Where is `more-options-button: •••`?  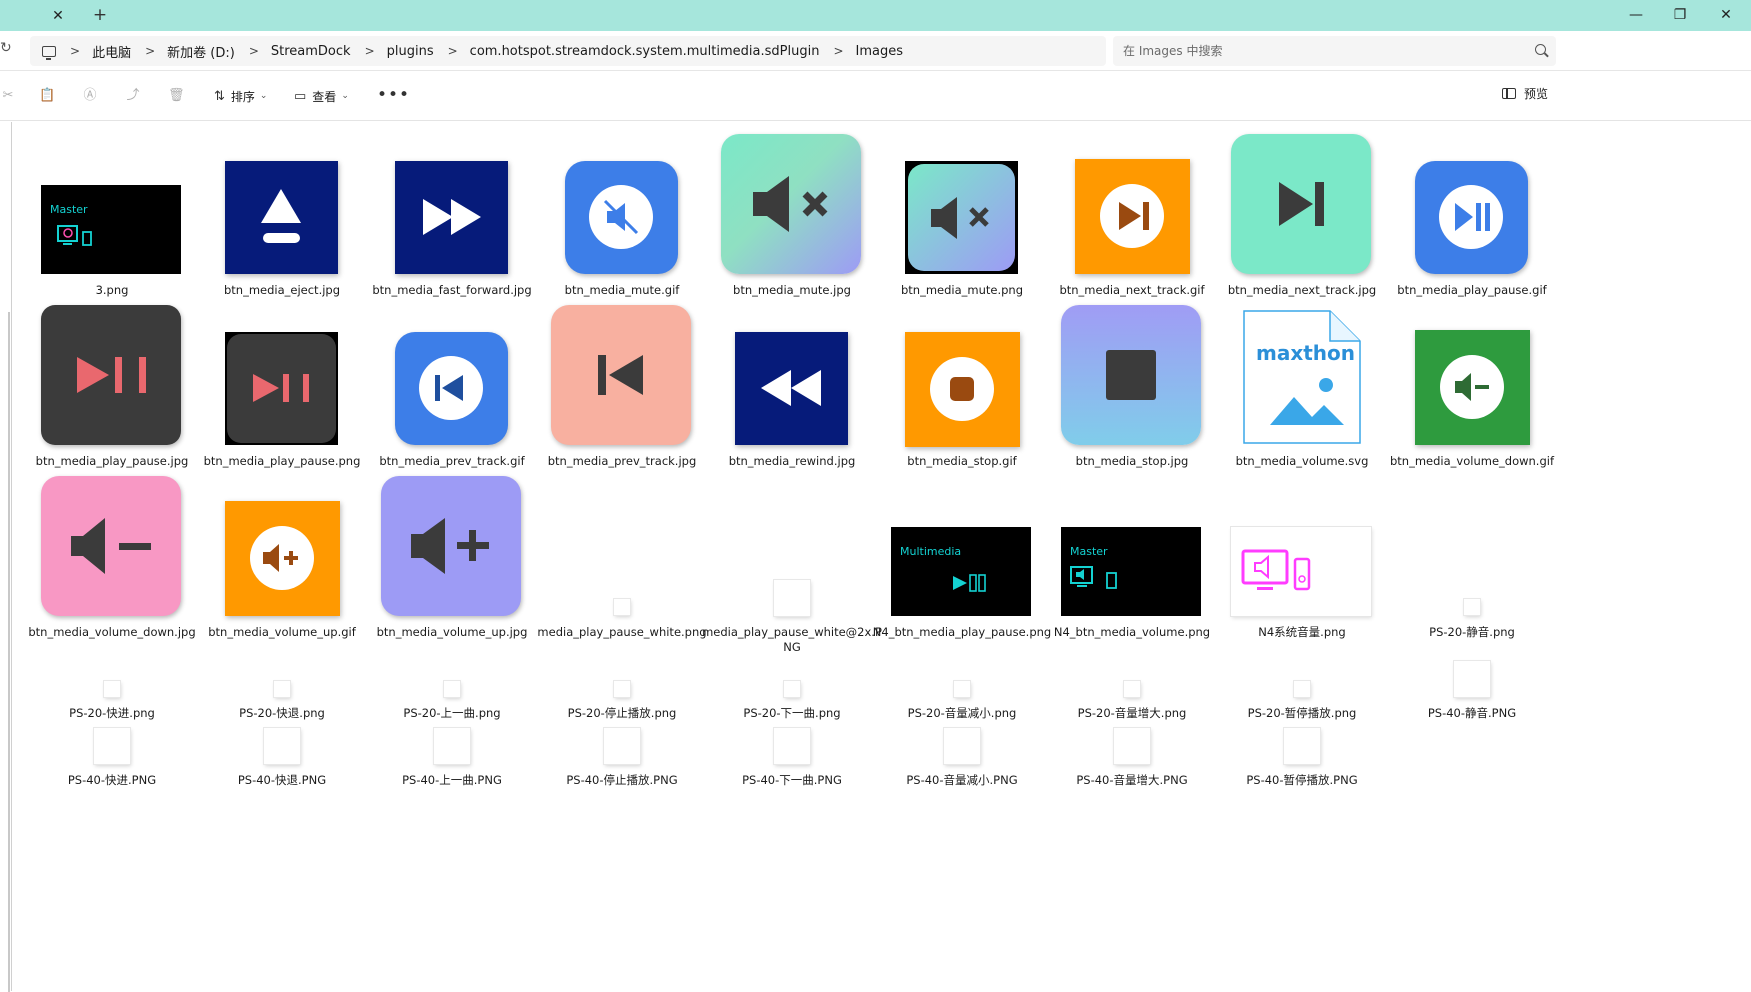 more-options-button: ••• is located at coordinates (393, 95).